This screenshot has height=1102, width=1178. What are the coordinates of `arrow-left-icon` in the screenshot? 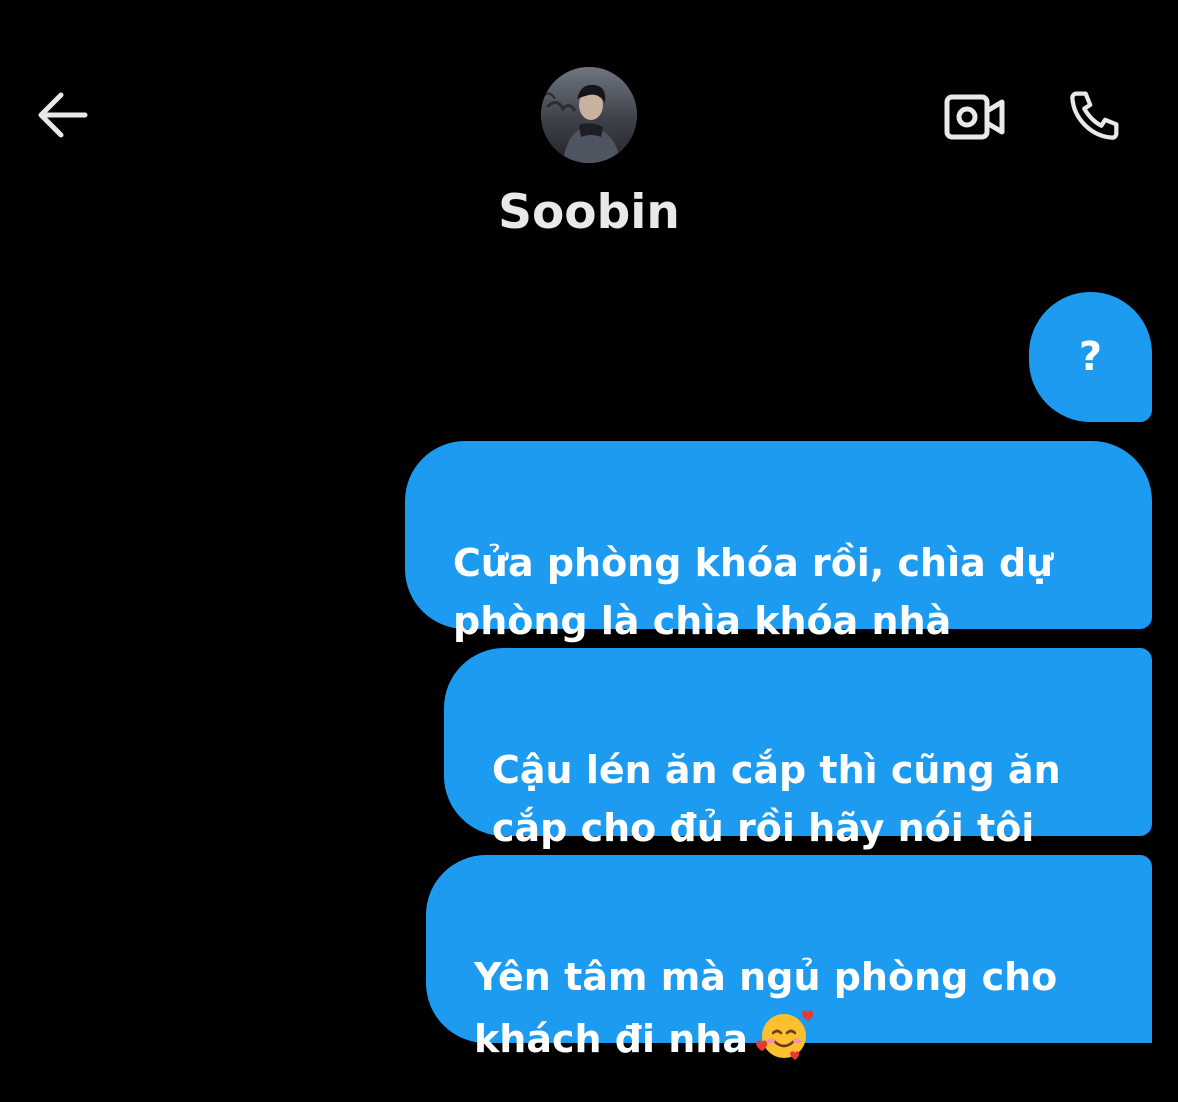 It's located at (63, 115).